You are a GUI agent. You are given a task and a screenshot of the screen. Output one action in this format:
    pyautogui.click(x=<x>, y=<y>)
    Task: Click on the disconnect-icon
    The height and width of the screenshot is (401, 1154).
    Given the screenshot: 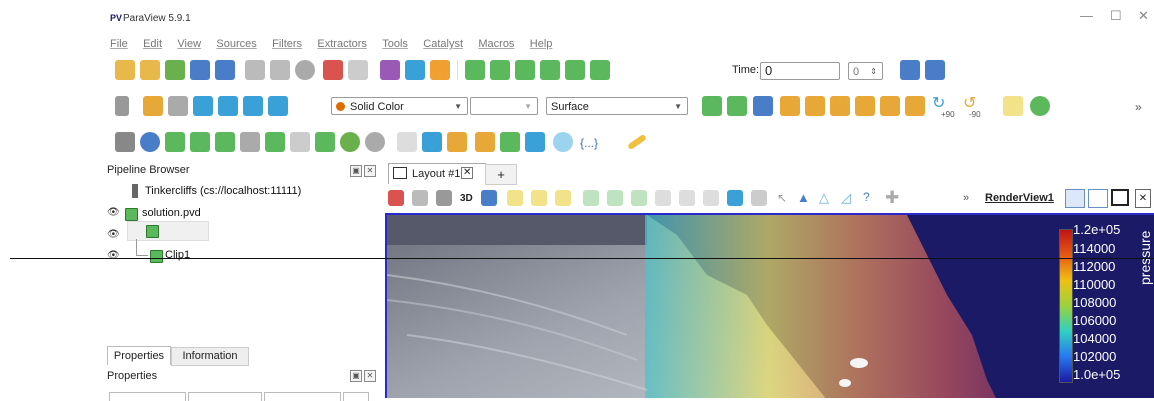 What is the action you would take?
    pyautogui.click(x=225, y=70)
    